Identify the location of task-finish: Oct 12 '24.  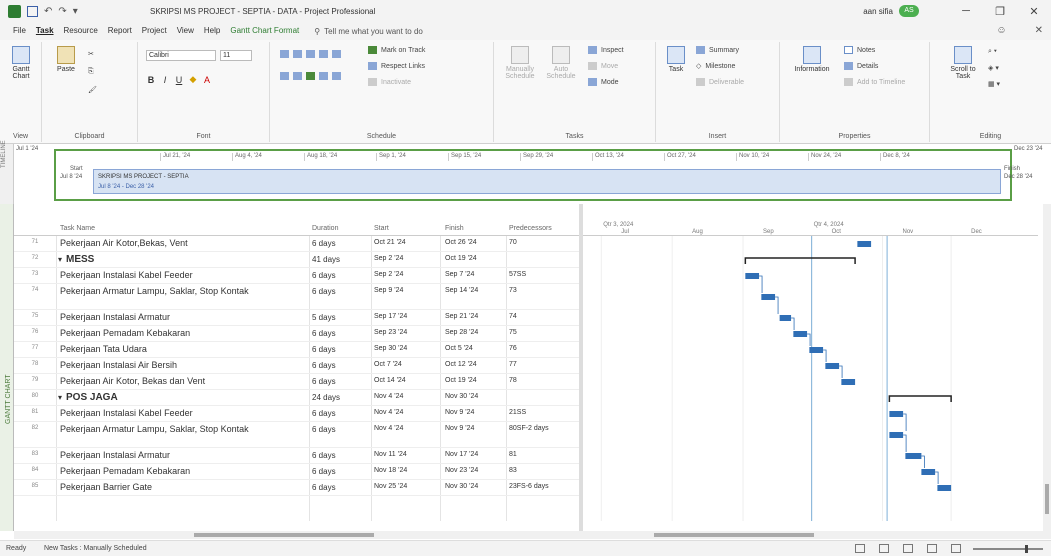
(475, 364).